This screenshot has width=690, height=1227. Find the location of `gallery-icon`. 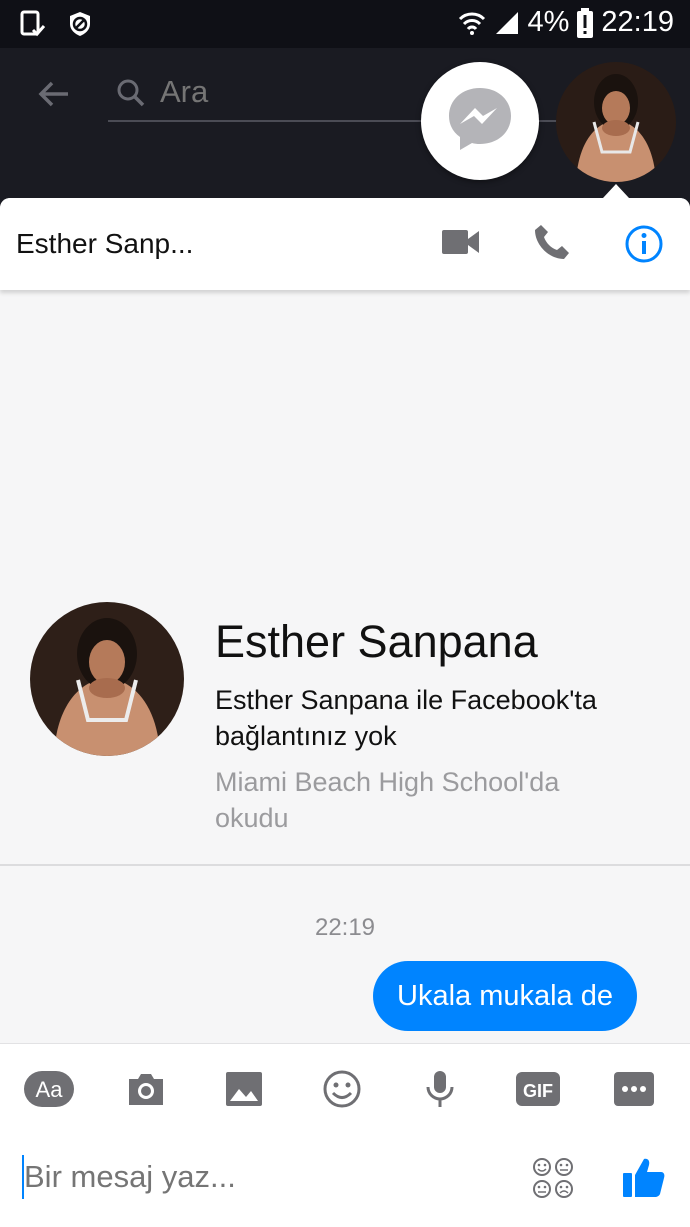

gallery-icon is located at coordinates (244, 1091).